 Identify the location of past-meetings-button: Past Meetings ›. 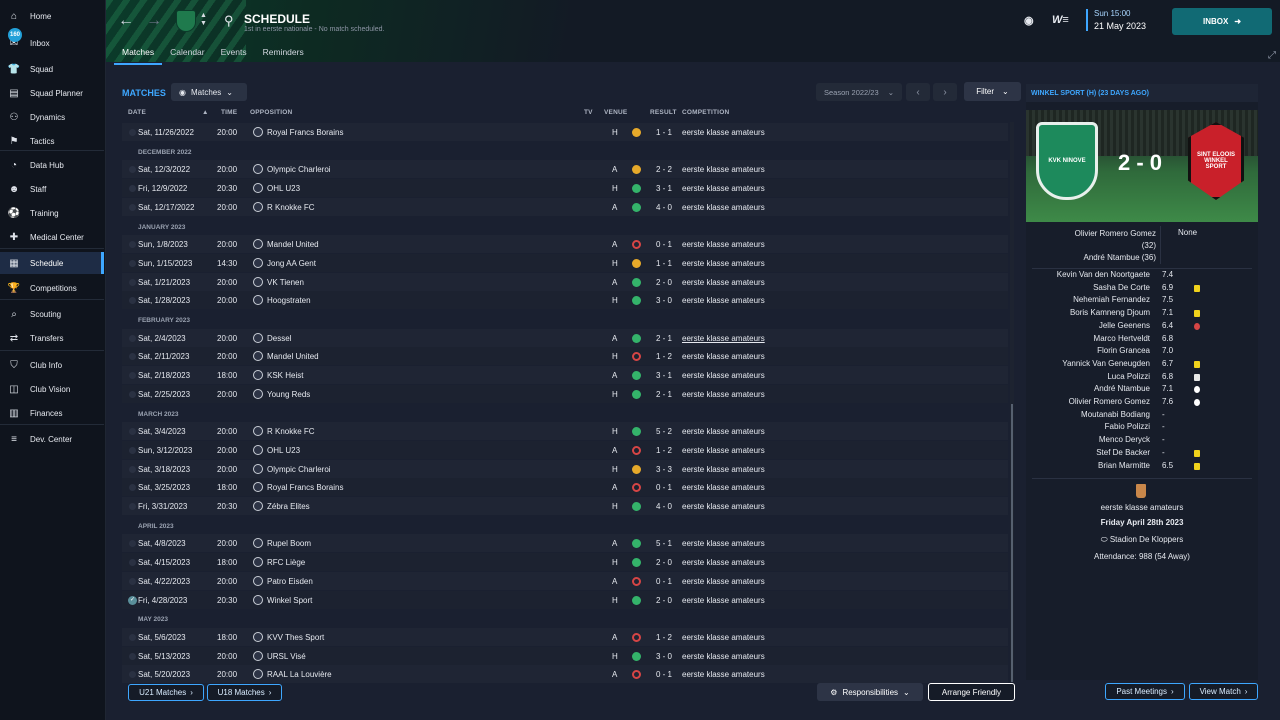
(1145, 691).